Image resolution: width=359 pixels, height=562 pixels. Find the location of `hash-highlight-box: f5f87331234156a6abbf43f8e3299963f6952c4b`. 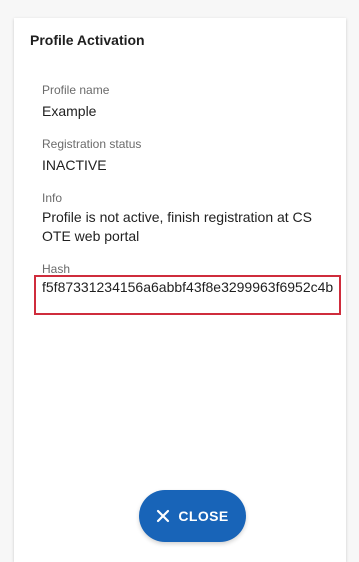

hash-highlight-box: f5f87331234156a6abbf43f8e3299963f6952c4b is located at coordinates (187, 295).